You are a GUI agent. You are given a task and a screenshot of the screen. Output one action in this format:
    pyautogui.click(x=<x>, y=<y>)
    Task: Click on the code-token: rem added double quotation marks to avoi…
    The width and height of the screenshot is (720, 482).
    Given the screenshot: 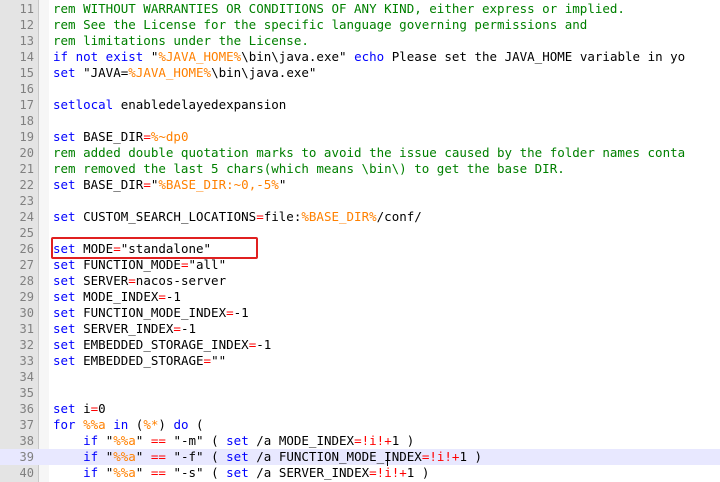 What is the action you would take?
    pyautogui.click(x=369, y=152)
    